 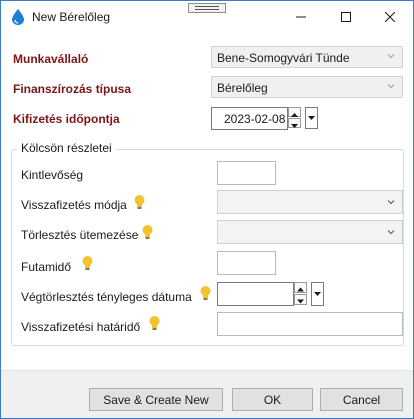 I want to click on spin-up-icon, so click(x=300, y=289).